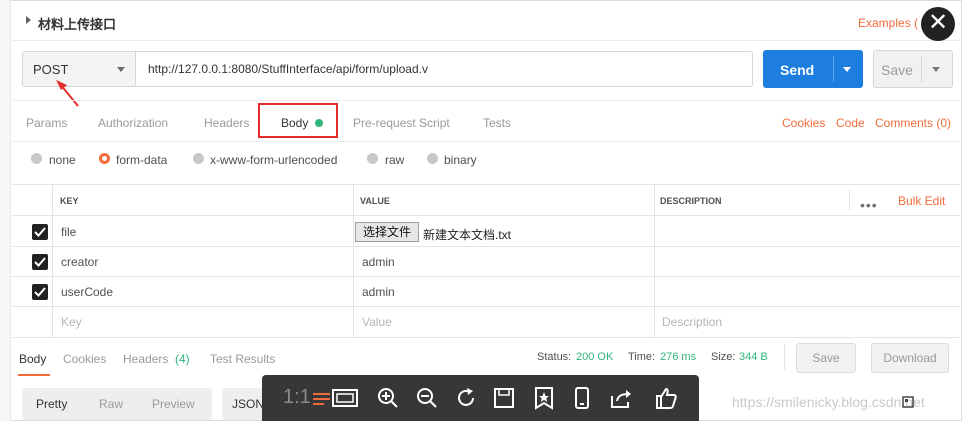  What do you see at coordinates (847, 69) in the screenshot?
I see `send-dropdown-icon` at bounding box center [847, 69].